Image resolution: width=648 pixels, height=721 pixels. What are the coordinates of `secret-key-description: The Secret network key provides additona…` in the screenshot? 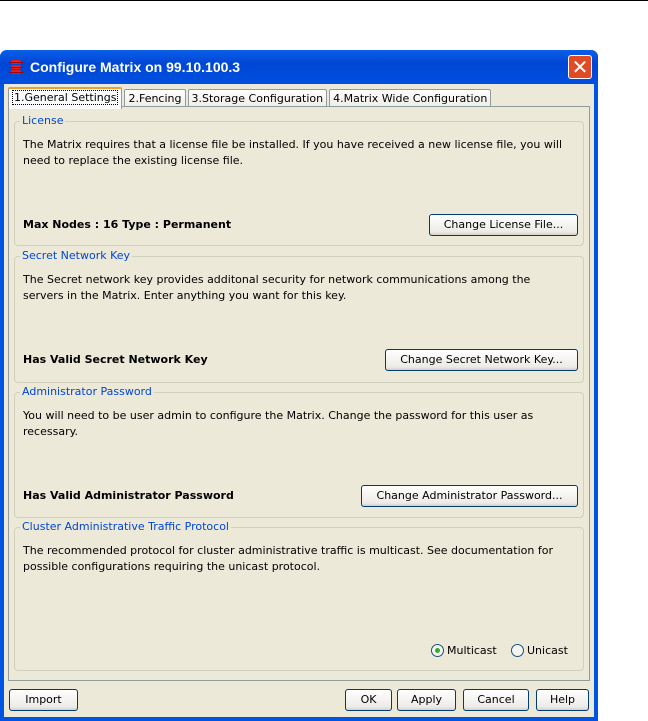 It's located at (277, 287).